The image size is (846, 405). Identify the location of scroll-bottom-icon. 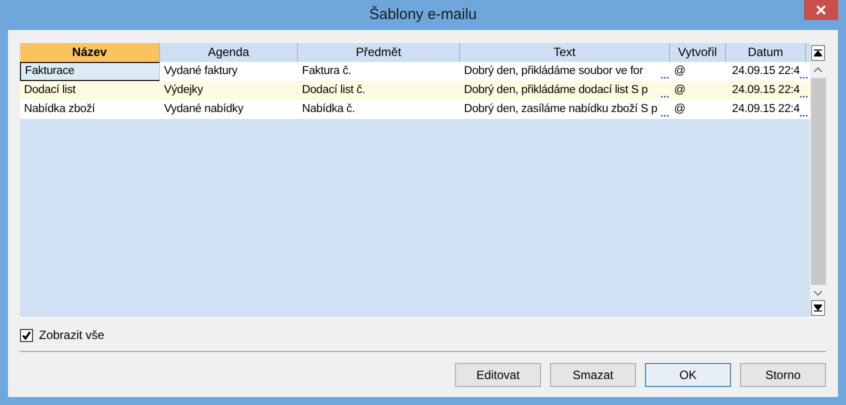
(818, 308).